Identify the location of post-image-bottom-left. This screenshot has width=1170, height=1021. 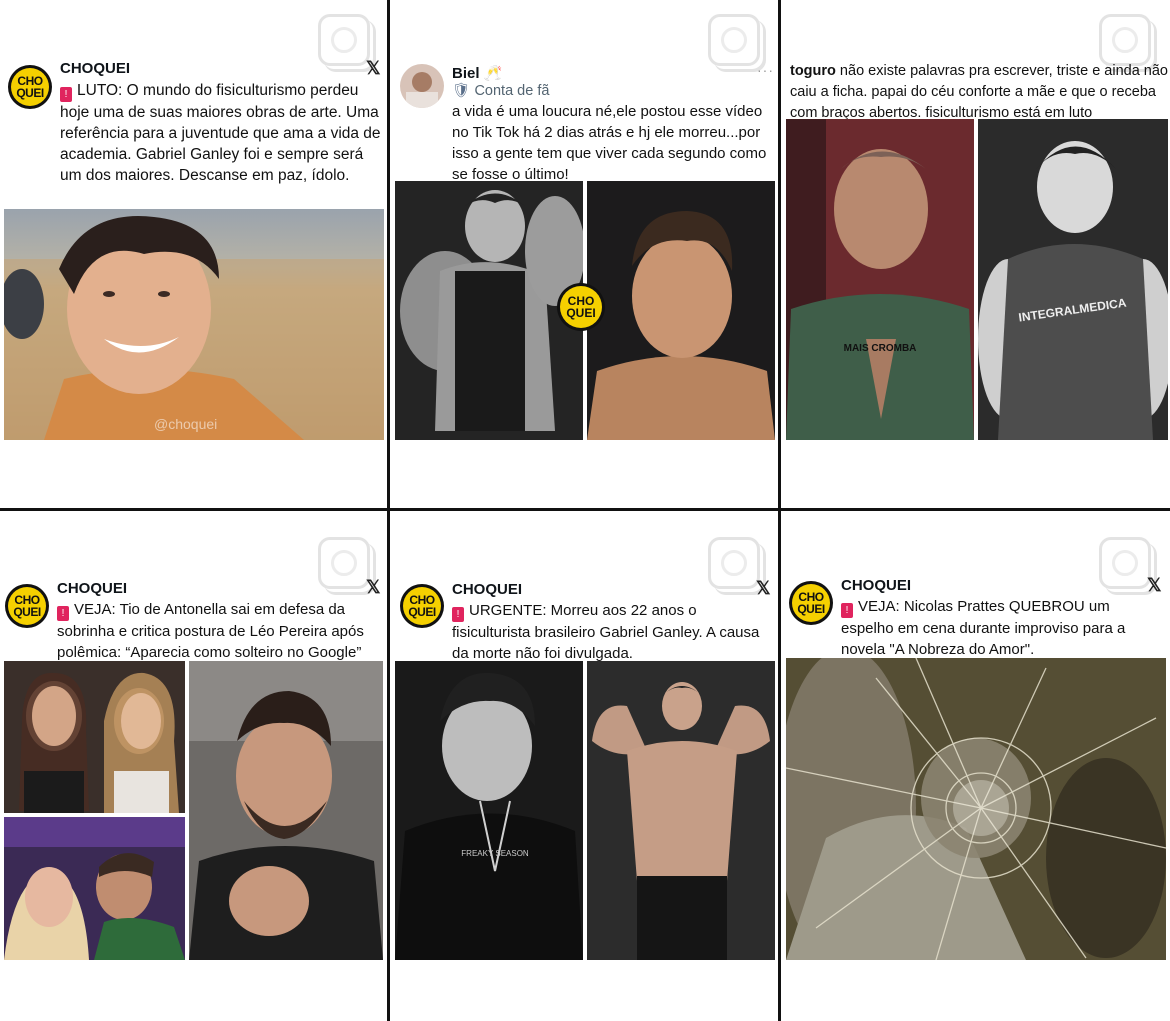
(94, 888).